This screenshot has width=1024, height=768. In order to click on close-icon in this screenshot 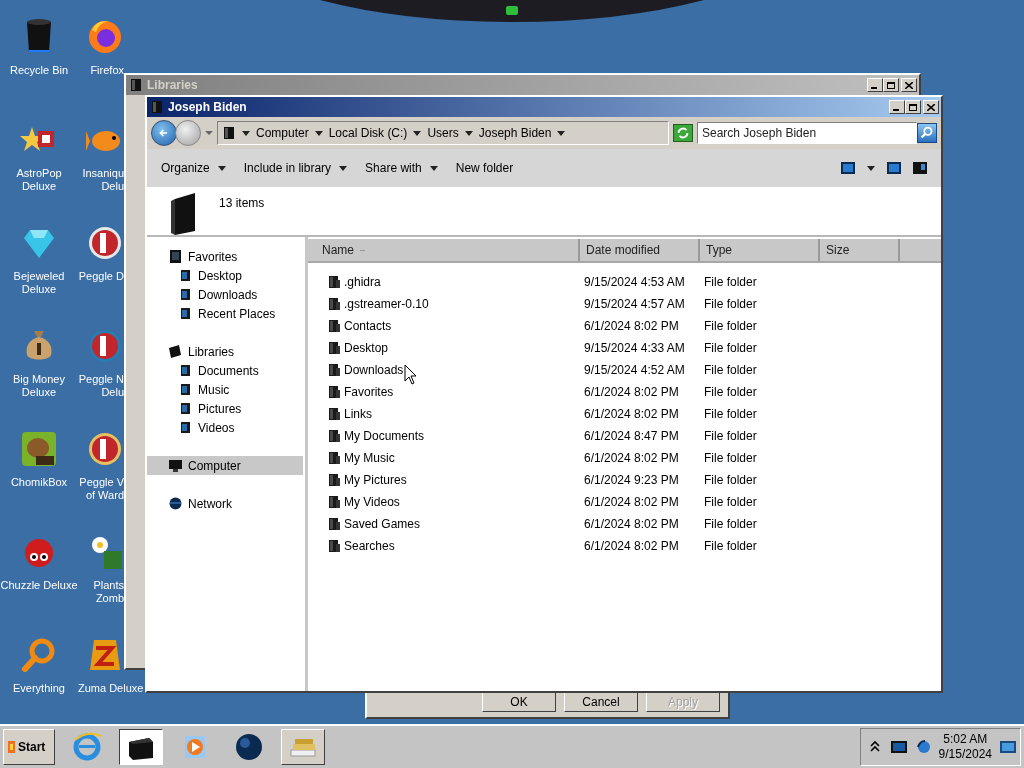, I will do `click(931, 107)`.